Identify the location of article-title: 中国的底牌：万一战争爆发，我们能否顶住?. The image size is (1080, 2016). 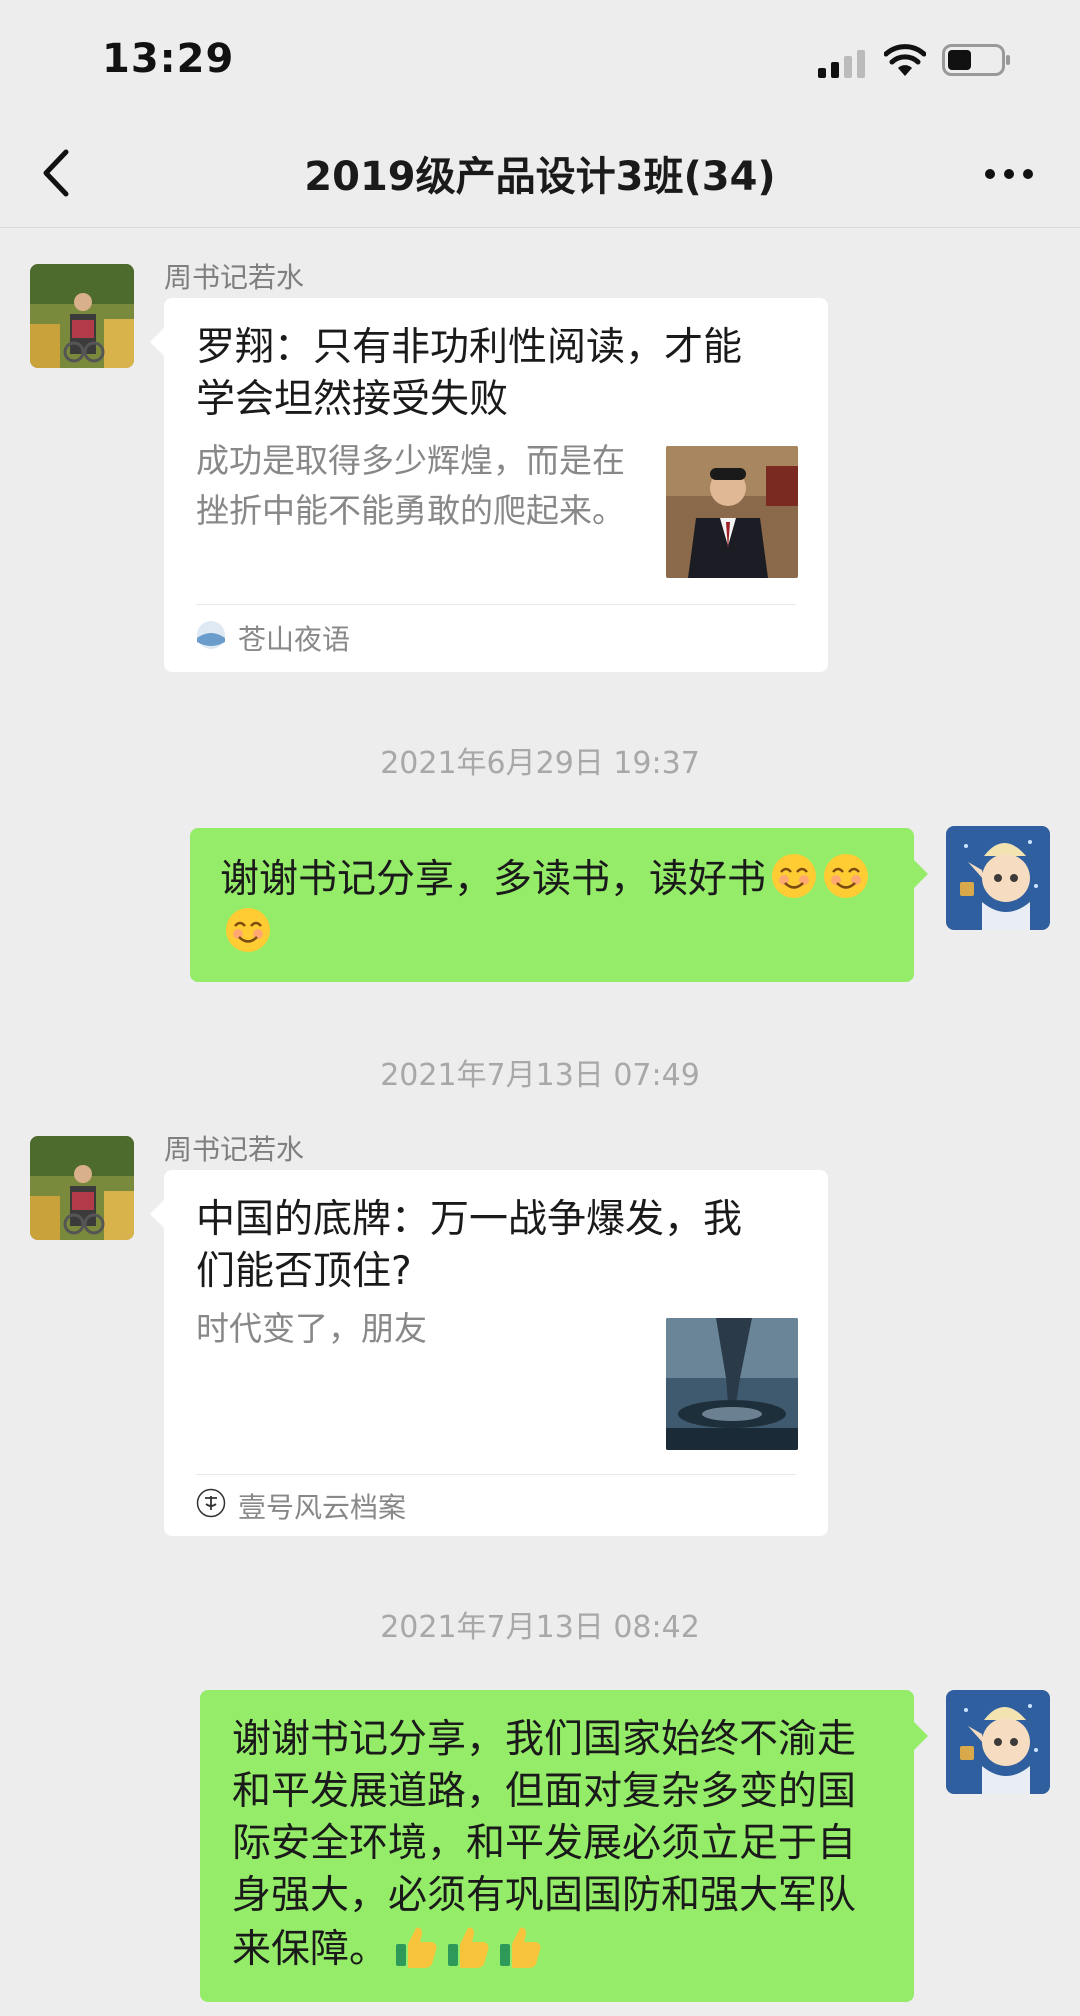
(469, 1245).